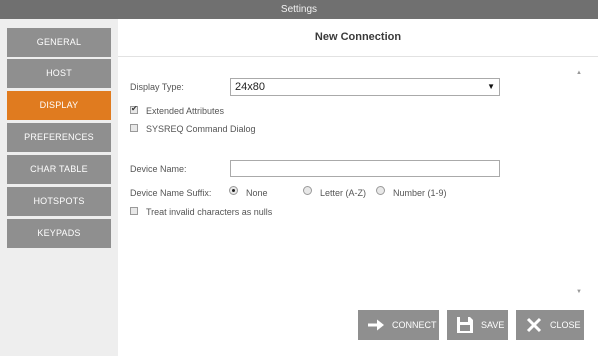  I want to click on sidebar-item-hotspots: HOTSPOTS, so click(59, 201).